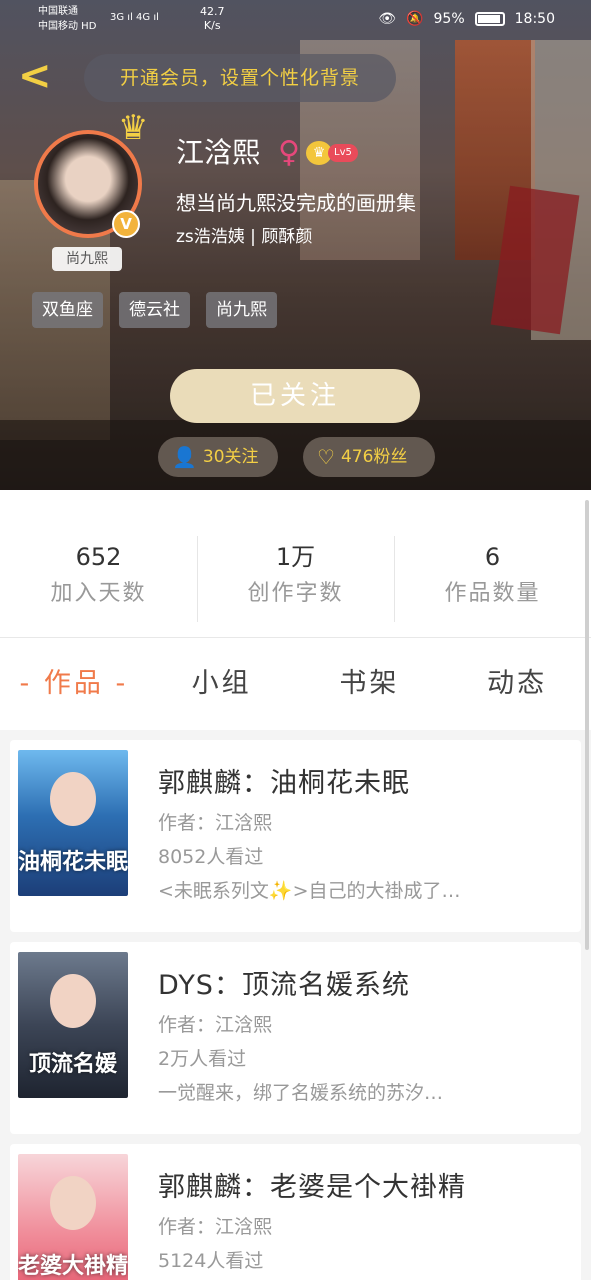  I want to click on vip-background-banner: 开通会员，设置个性化背景, so click(240, 78).